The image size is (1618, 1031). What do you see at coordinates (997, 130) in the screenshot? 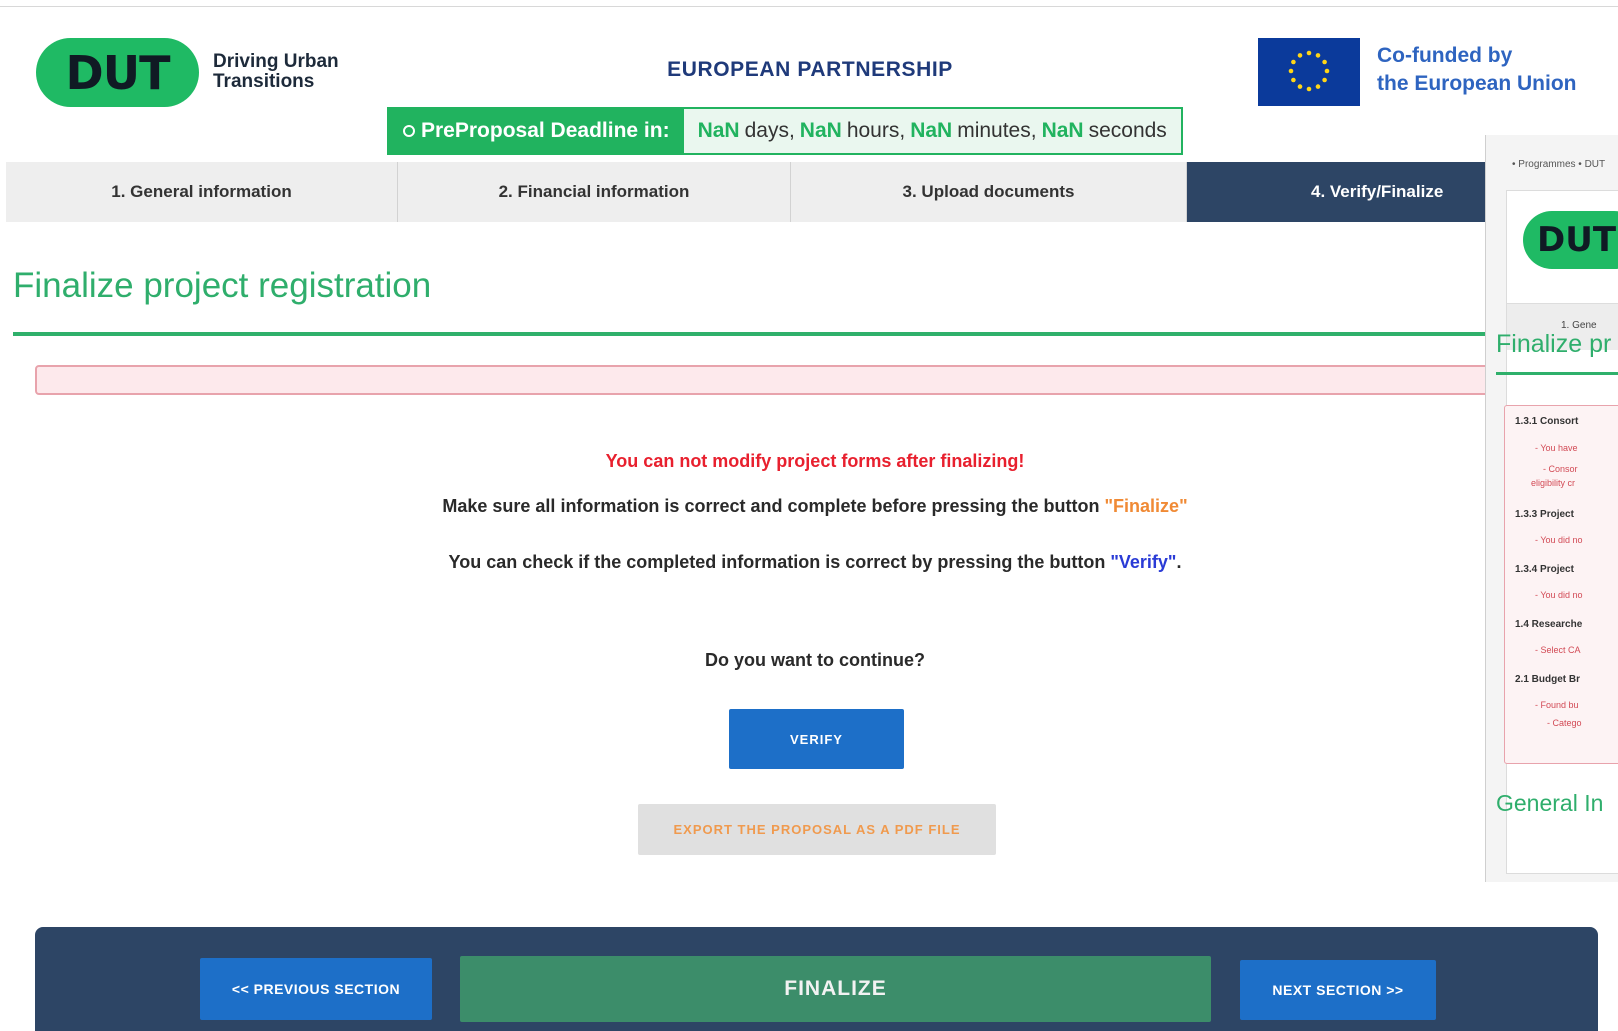
I see `minutes-unit: minutes,` at bounding box center [997, 130].